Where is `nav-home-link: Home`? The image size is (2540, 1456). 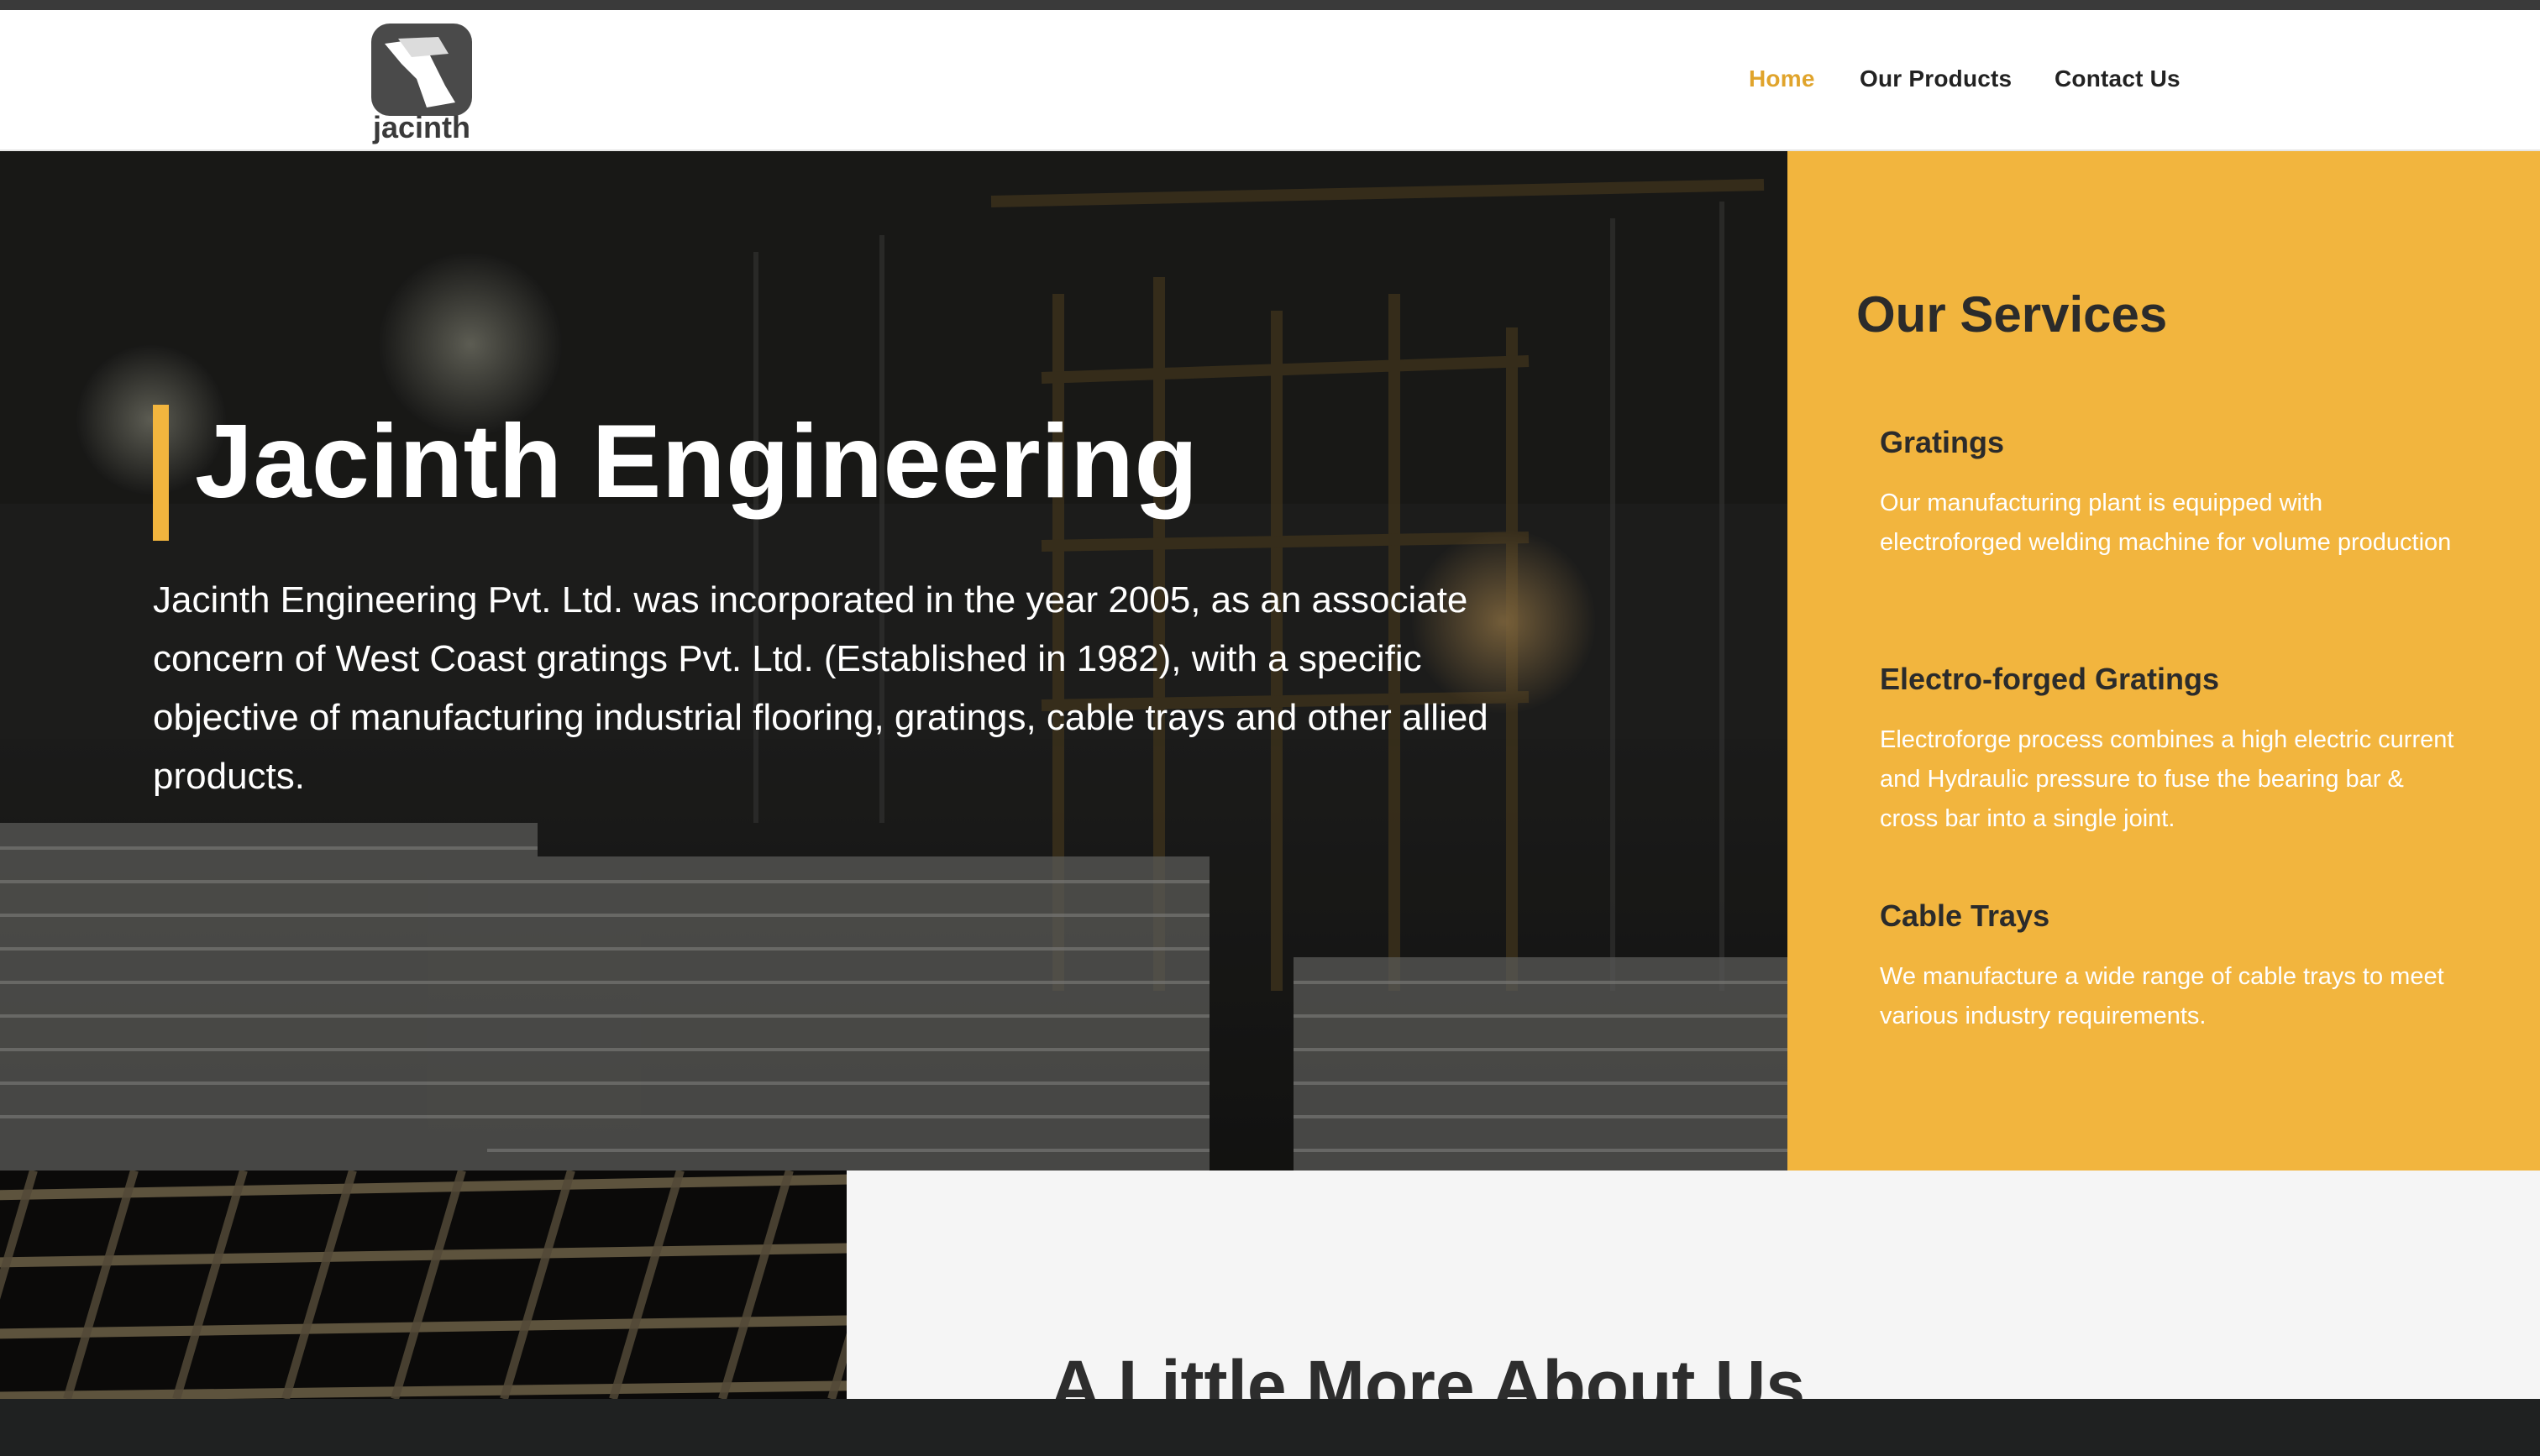 nav-home-link: Home is located at coordinates (1782, 90).